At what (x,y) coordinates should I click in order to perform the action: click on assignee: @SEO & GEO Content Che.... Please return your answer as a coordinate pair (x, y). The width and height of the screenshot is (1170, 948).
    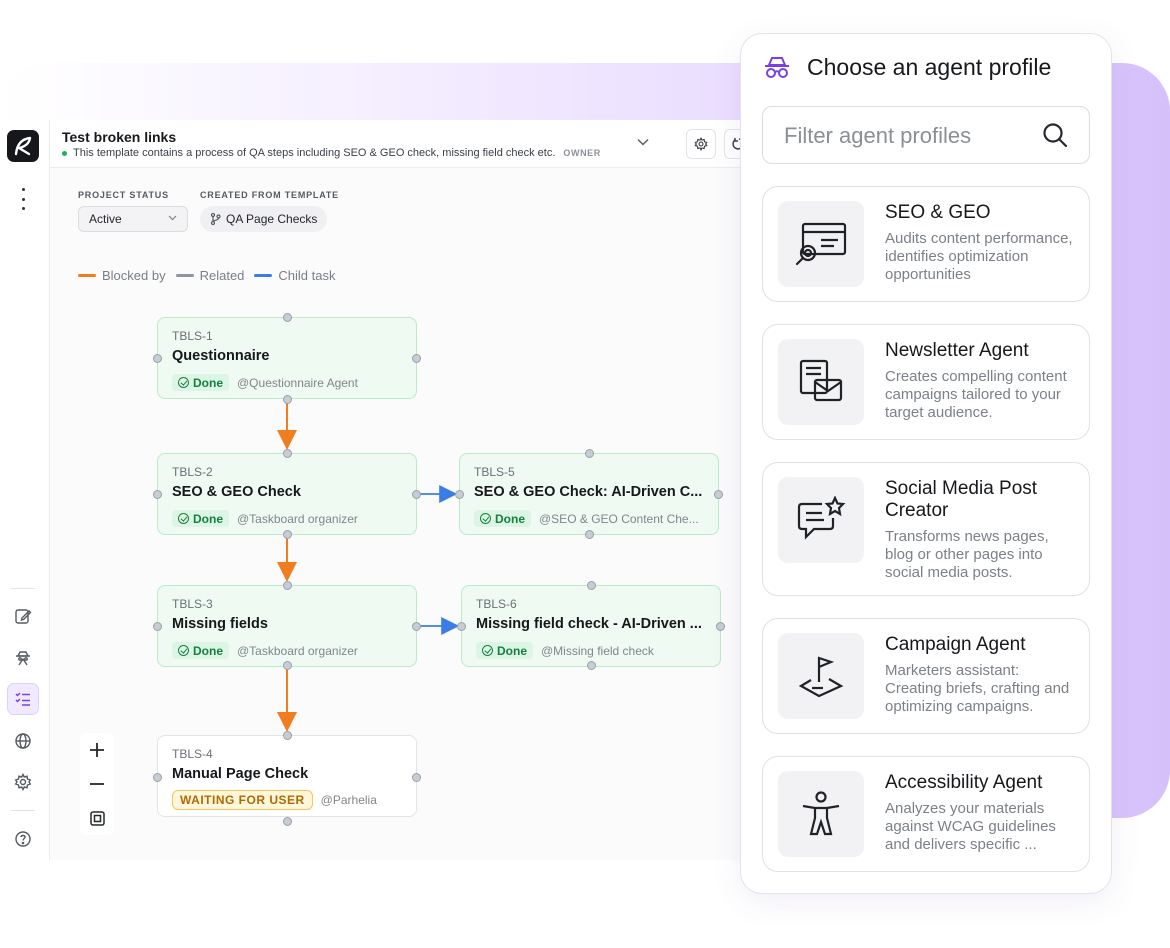
    Looking at the image, I should click on (619, 518).